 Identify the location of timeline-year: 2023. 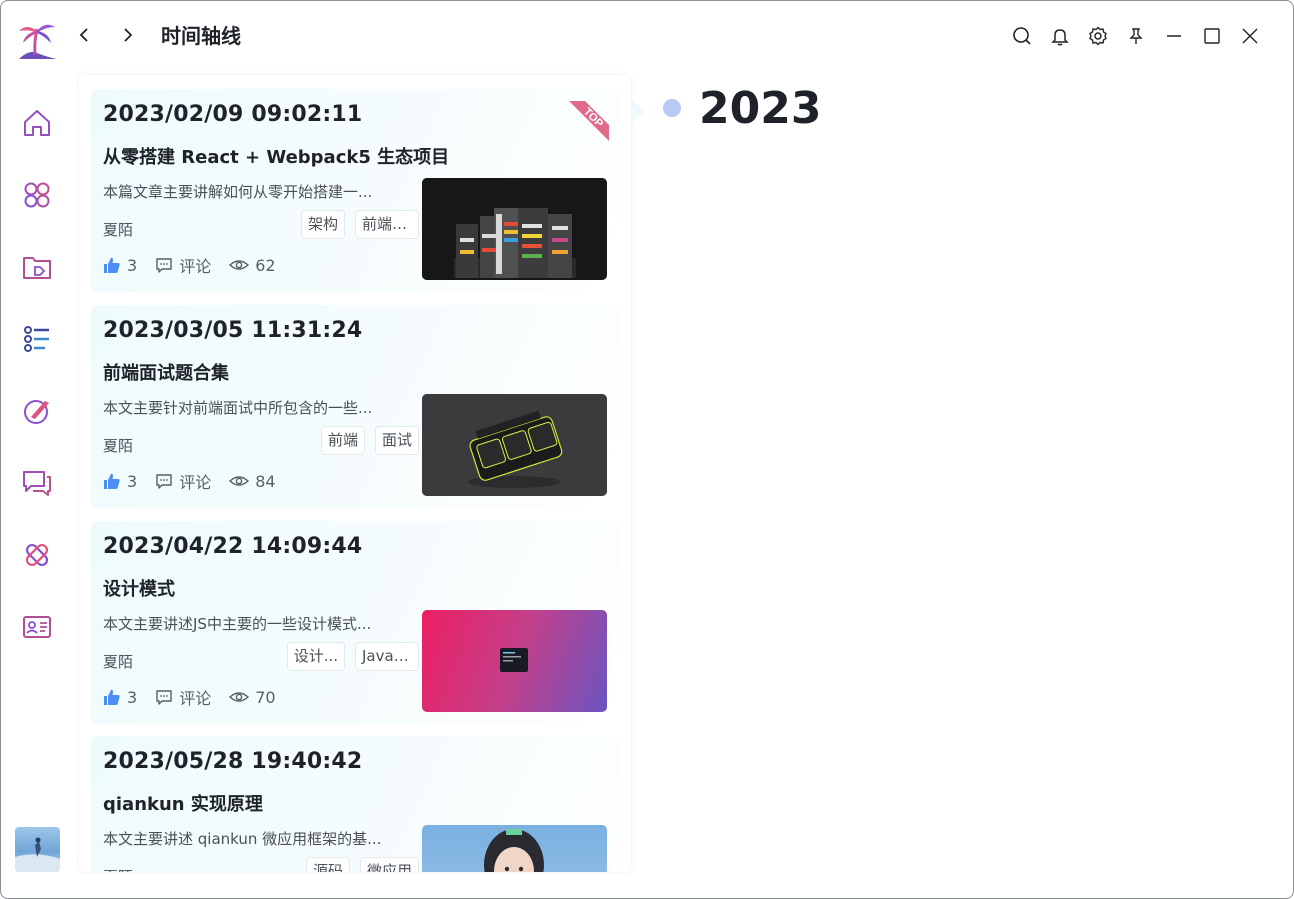
(760, 108).